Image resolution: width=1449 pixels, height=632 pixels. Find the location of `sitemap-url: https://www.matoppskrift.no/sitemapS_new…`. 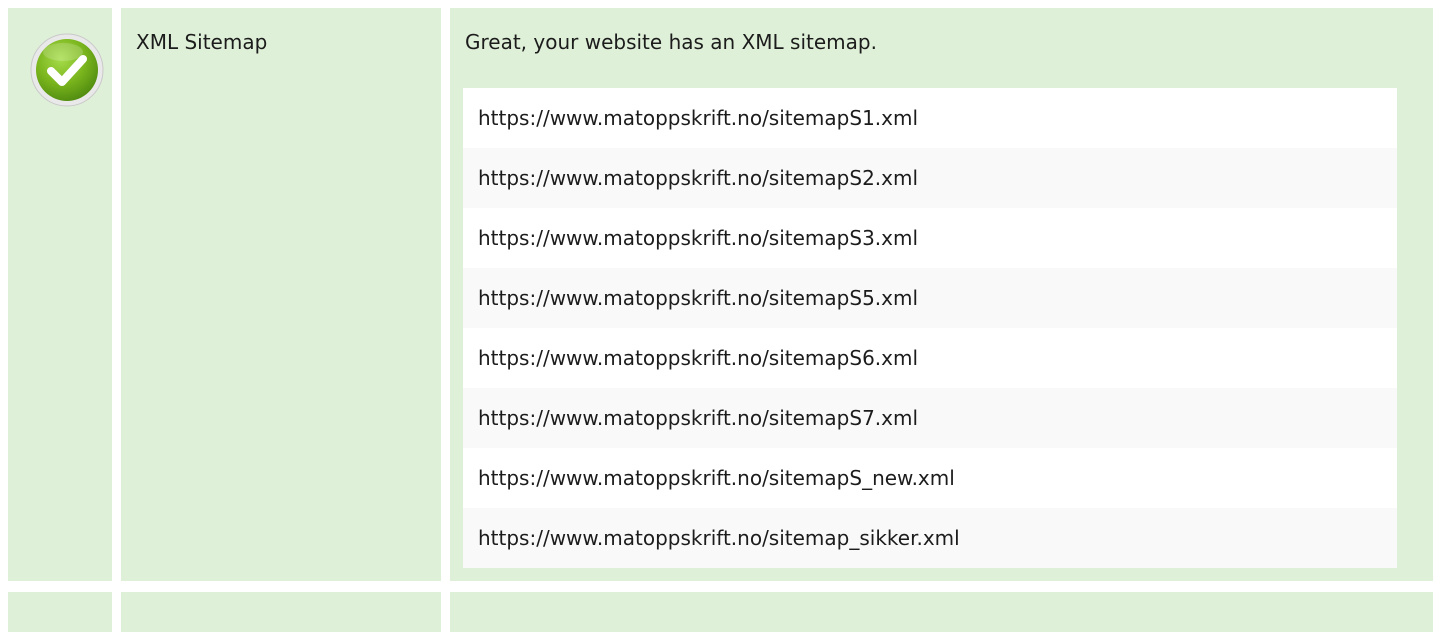

sitemap-url: https://www.matoppskrift.no/sitemapS_new… is located at coordinates (930, 478).